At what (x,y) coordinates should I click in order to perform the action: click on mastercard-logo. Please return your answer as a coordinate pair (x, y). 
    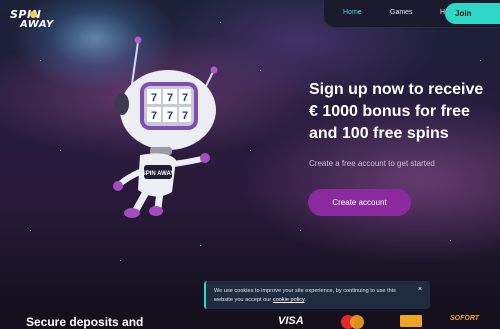
    Looking at the image, I should click on (356, 322).